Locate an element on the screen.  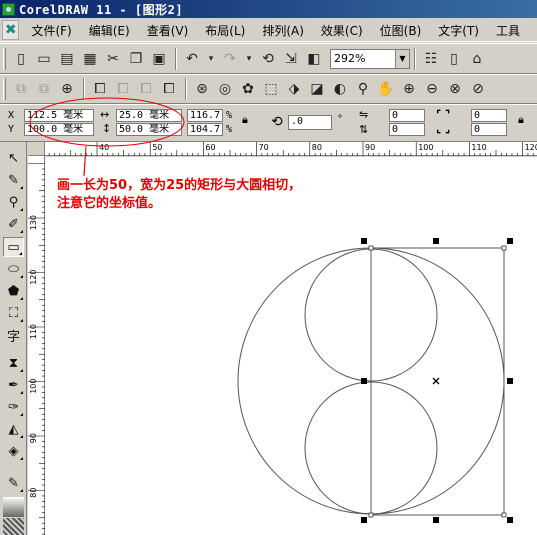
menu-layout: 布局(L) is located at coordinates (225, 30).